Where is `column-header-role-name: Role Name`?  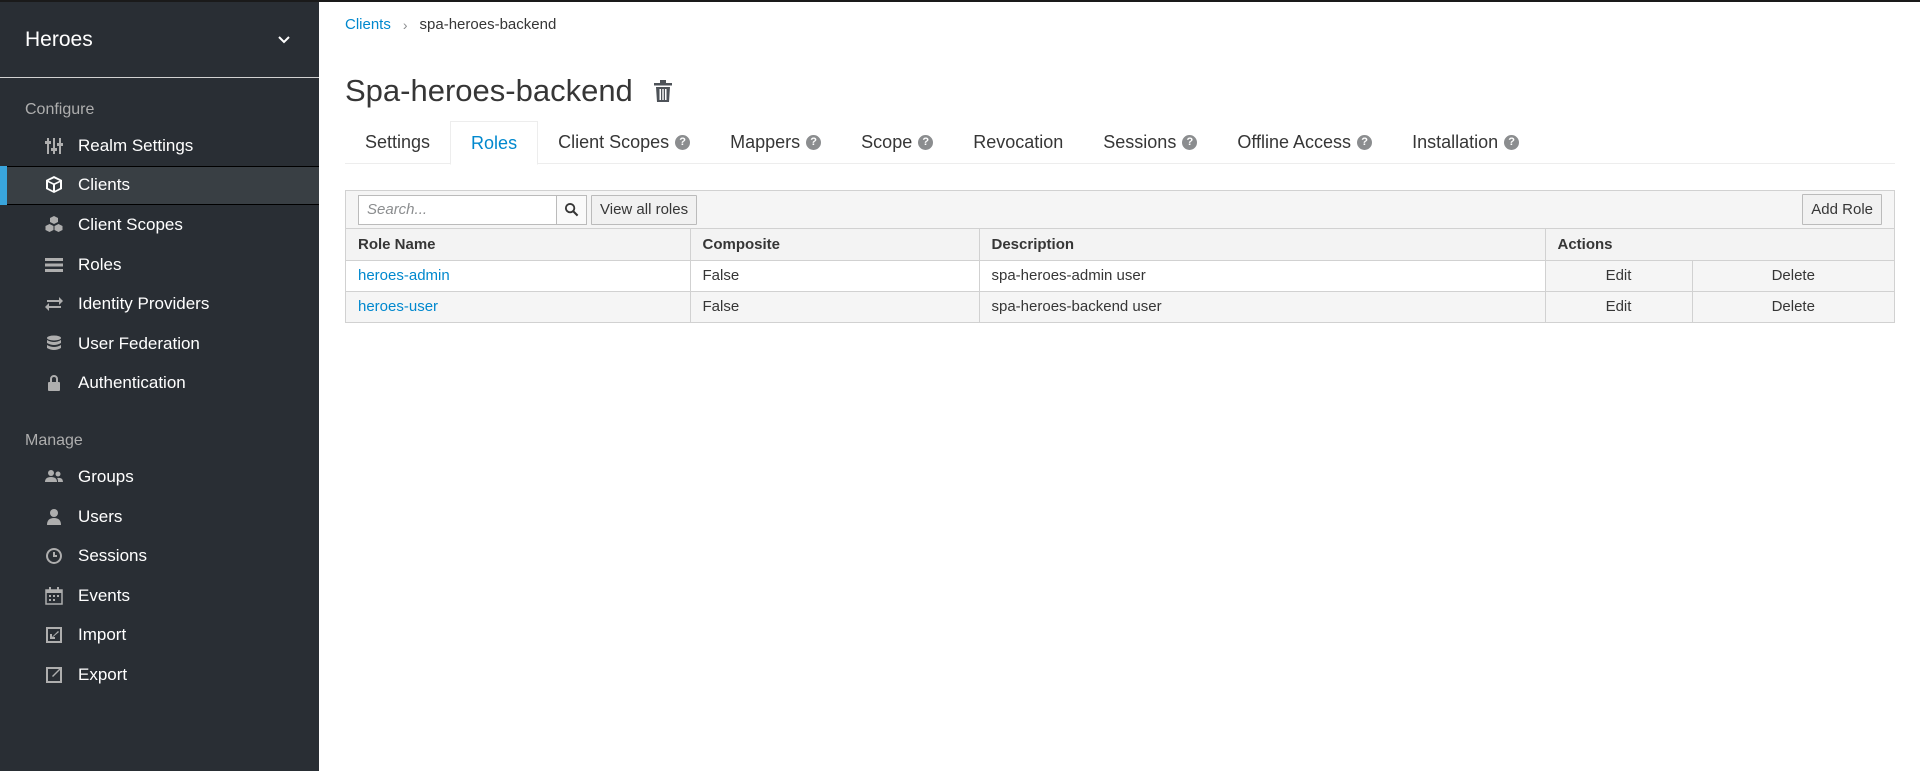
column-header-role-name: Role Name is located at coordinates (518, 244).